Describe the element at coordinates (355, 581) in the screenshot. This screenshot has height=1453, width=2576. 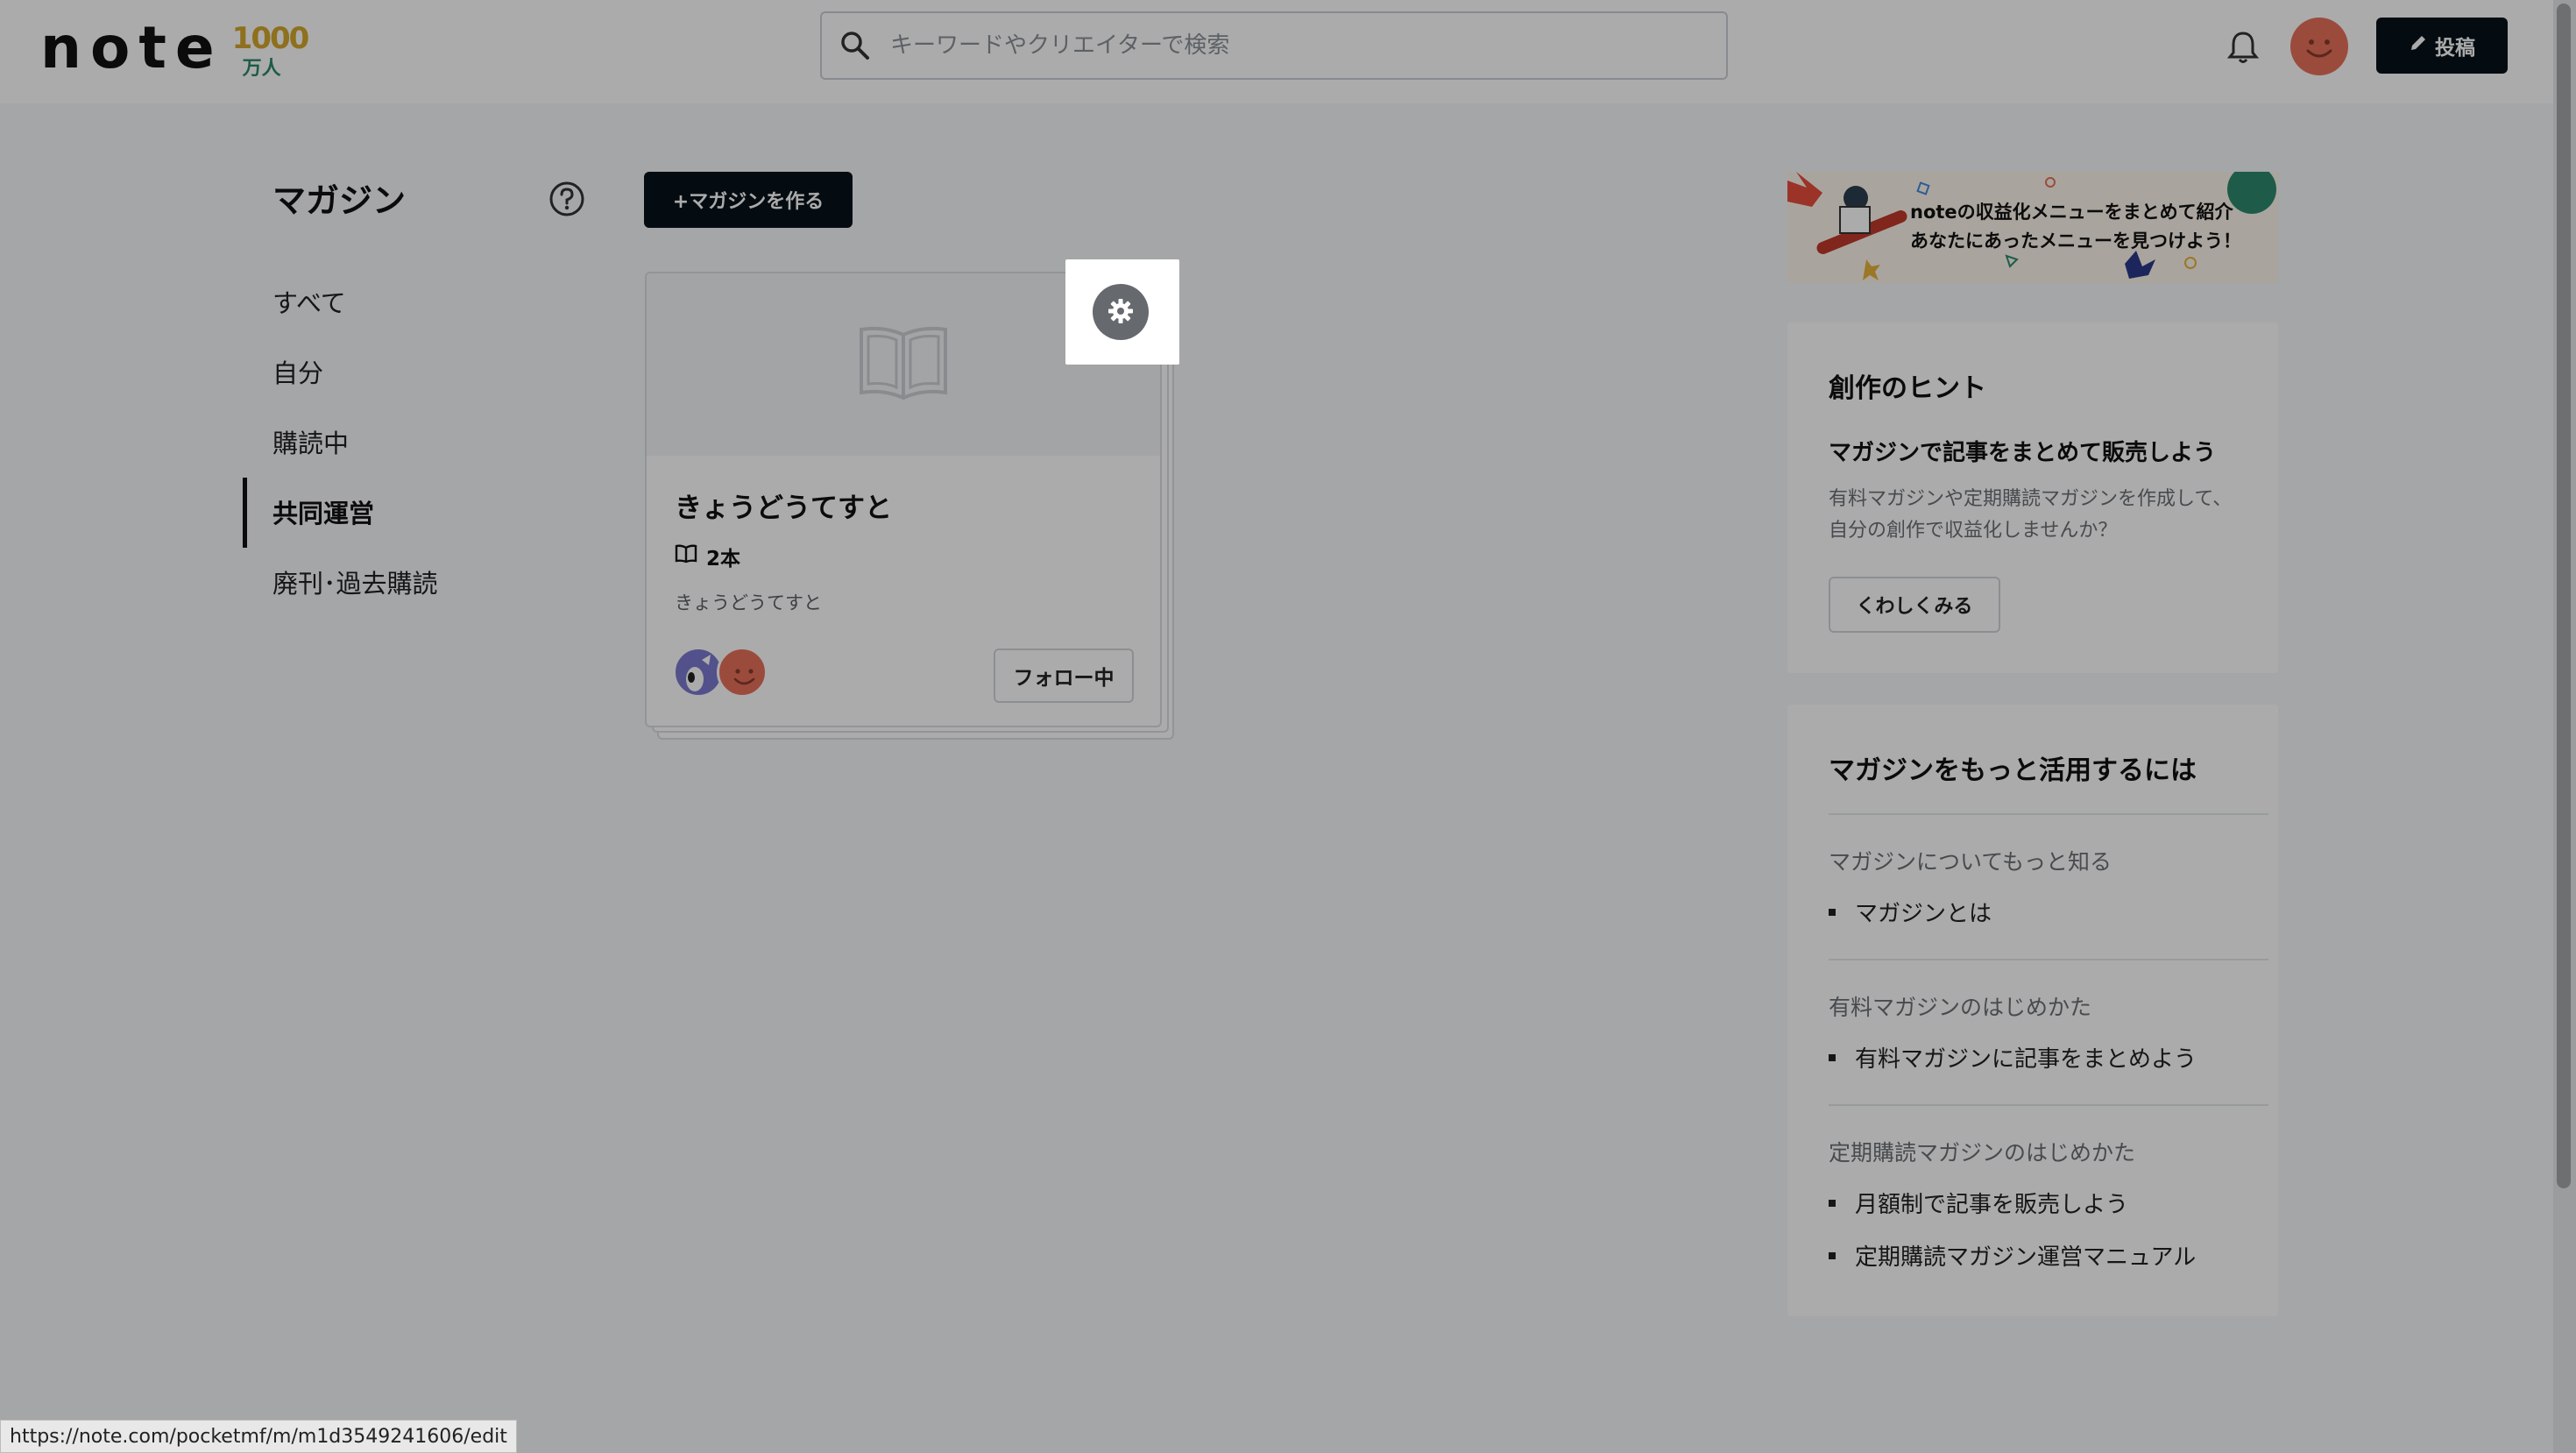
I see `nav-item-discontinued: 廃刊･過去購読` at that location.